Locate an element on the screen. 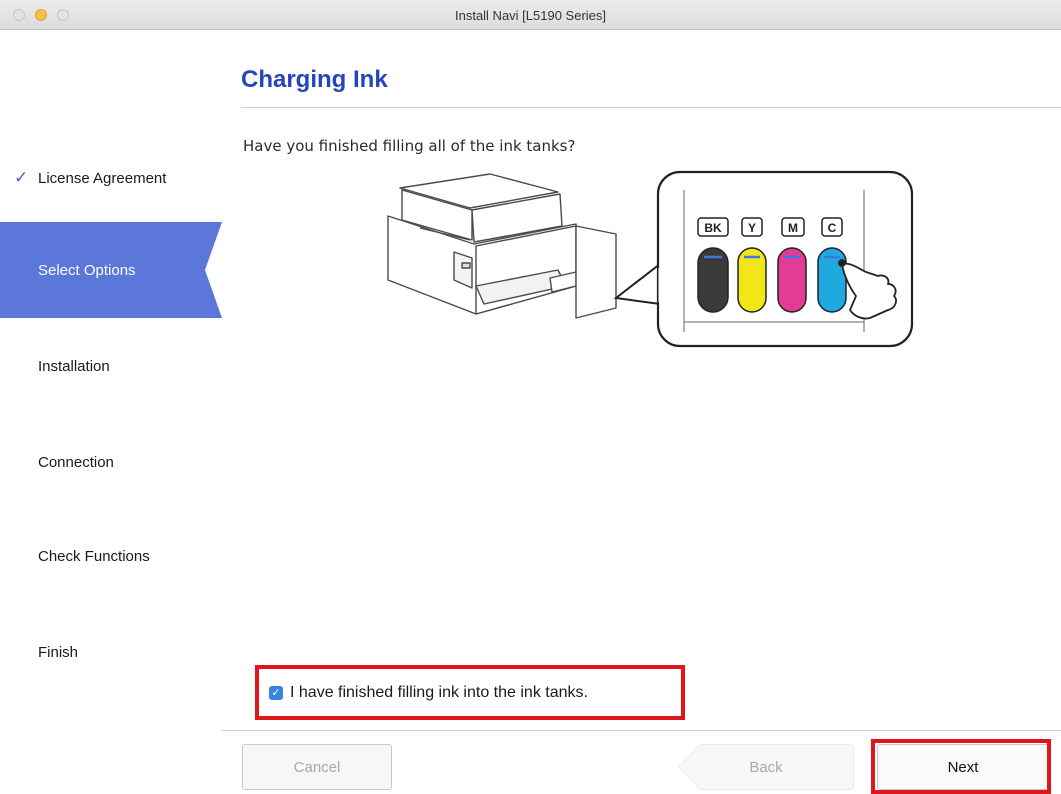 The image size is (1061, 794). sidebar-item-label: Connection is located at coordinates (76, 462).